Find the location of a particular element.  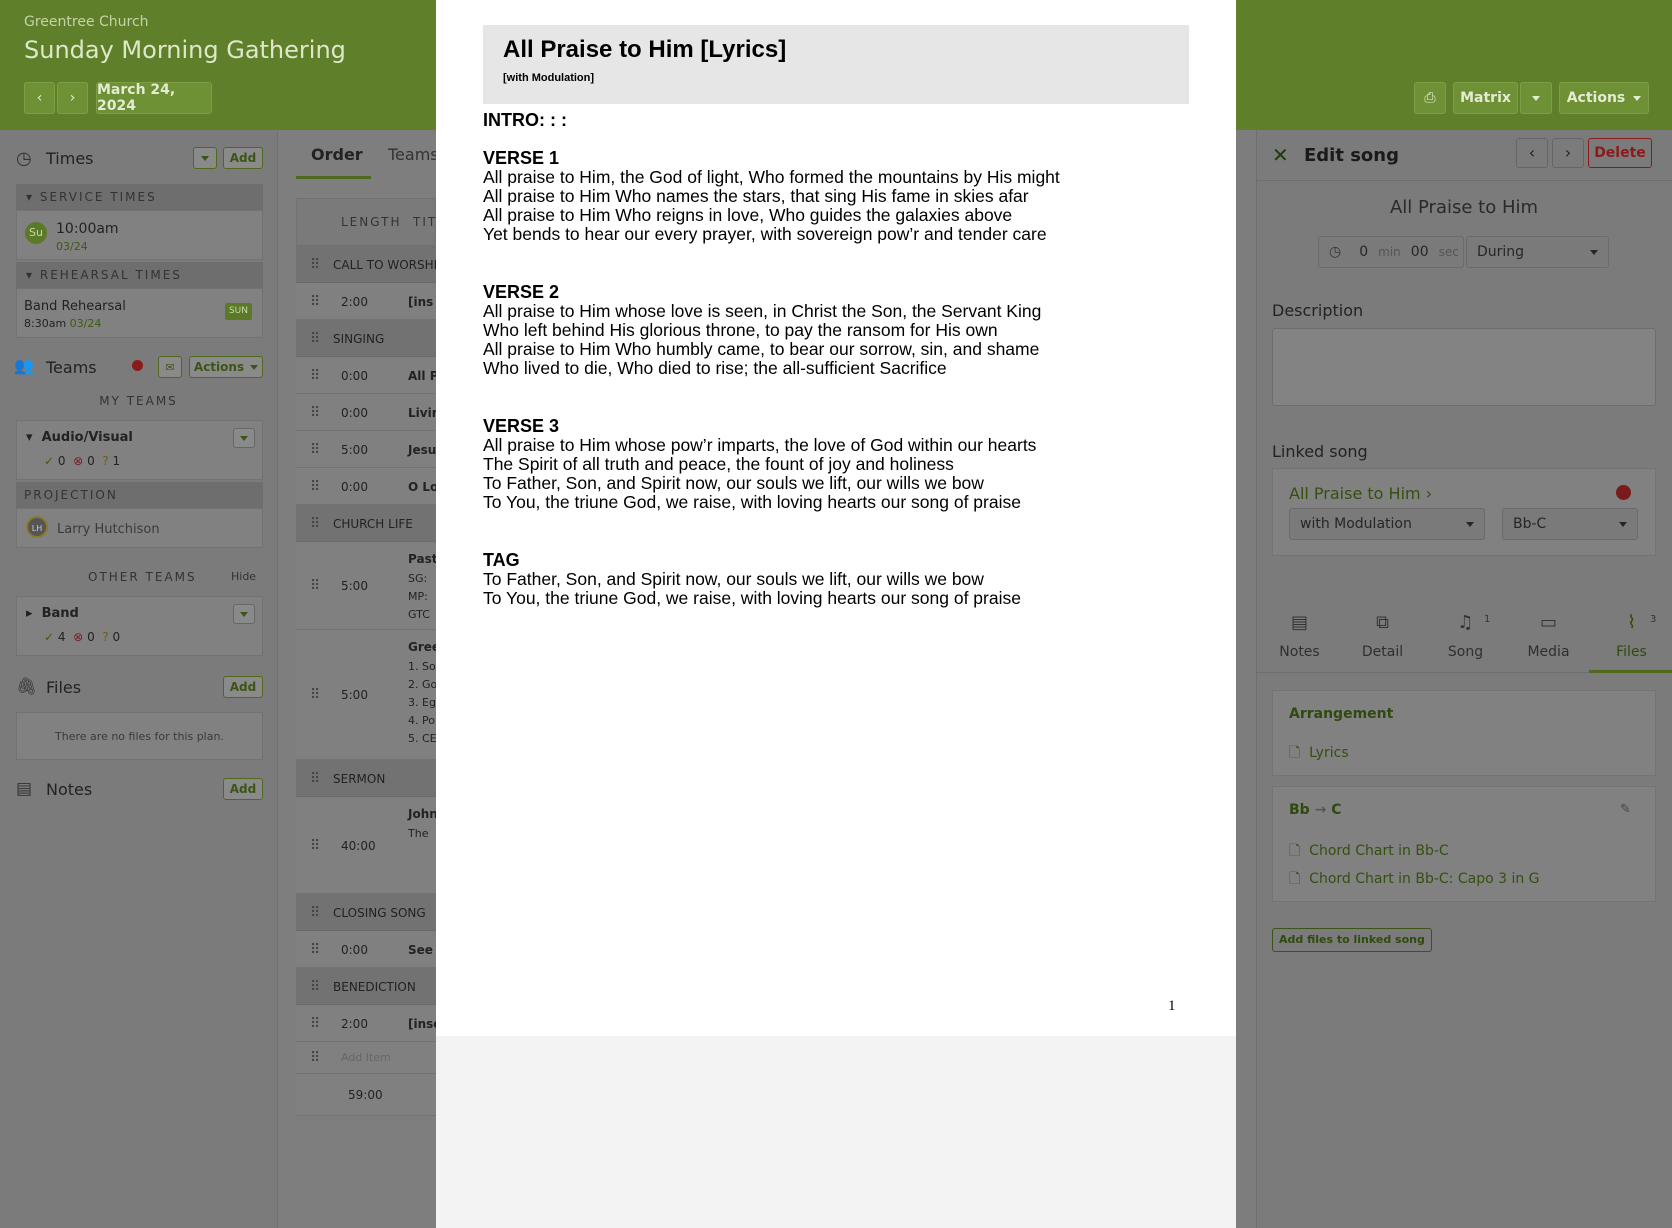

files-add-button: Add is located at coordinates (243, 687).